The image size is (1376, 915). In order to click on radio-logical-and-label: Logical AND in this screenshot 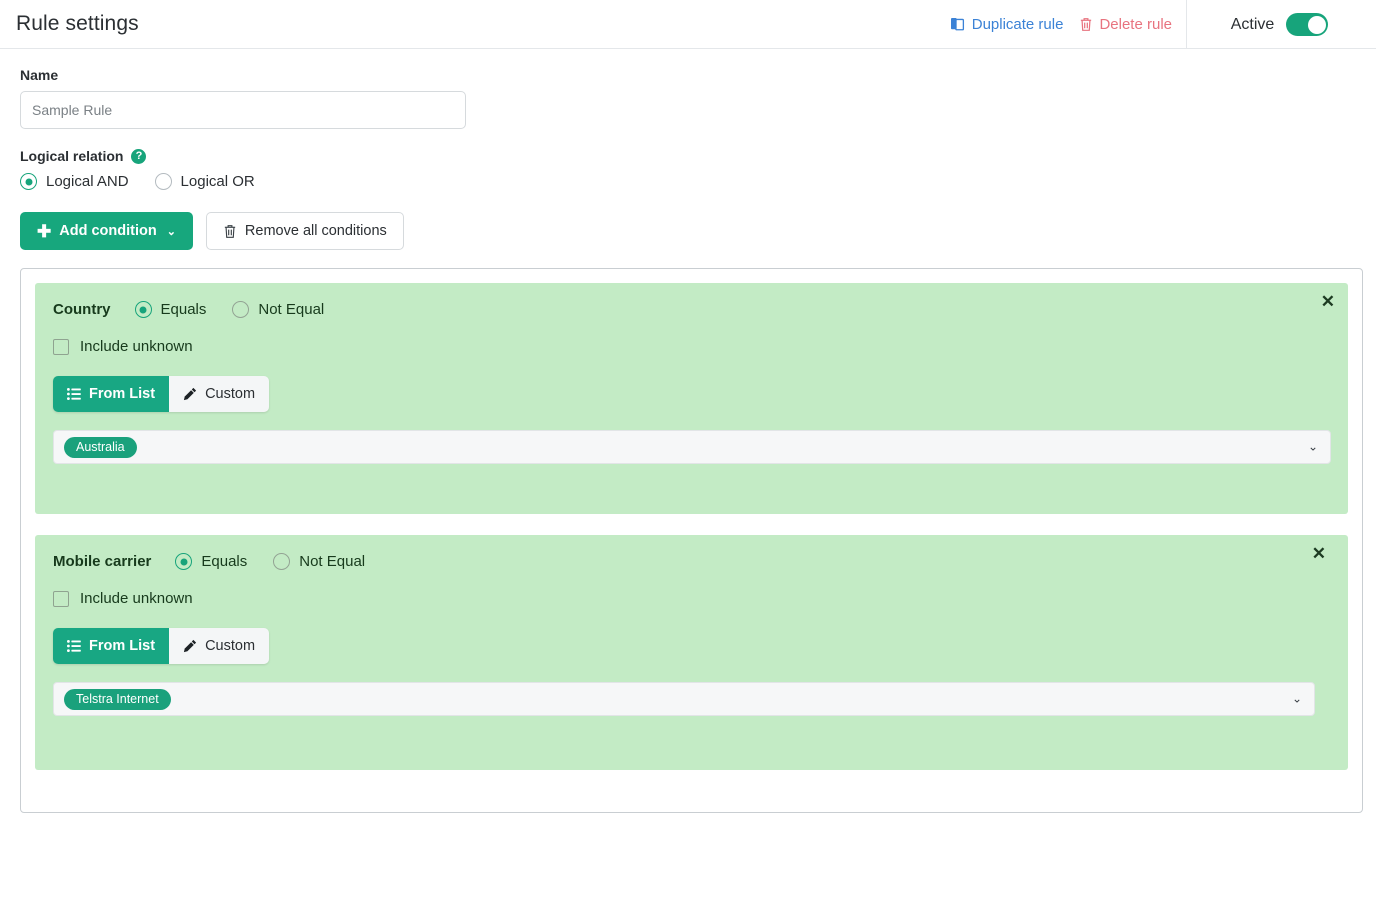, I will do `click(87, 181)`.